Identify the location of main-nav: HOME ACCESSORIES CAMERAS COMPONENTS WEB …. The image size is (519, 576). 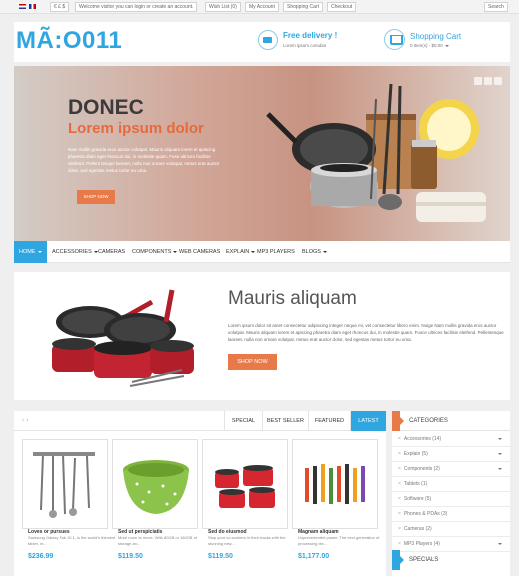
(262, 252).